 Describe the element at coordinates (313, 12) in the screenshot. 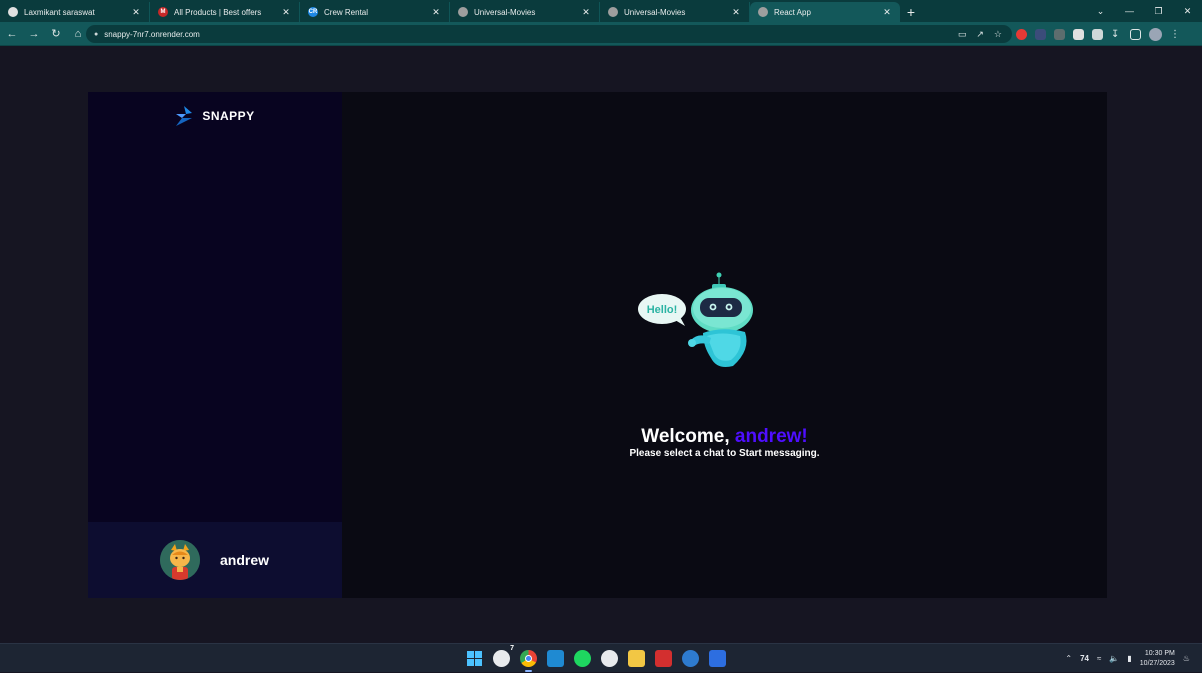

I see `tab-favicon-icon: CR` at that location.